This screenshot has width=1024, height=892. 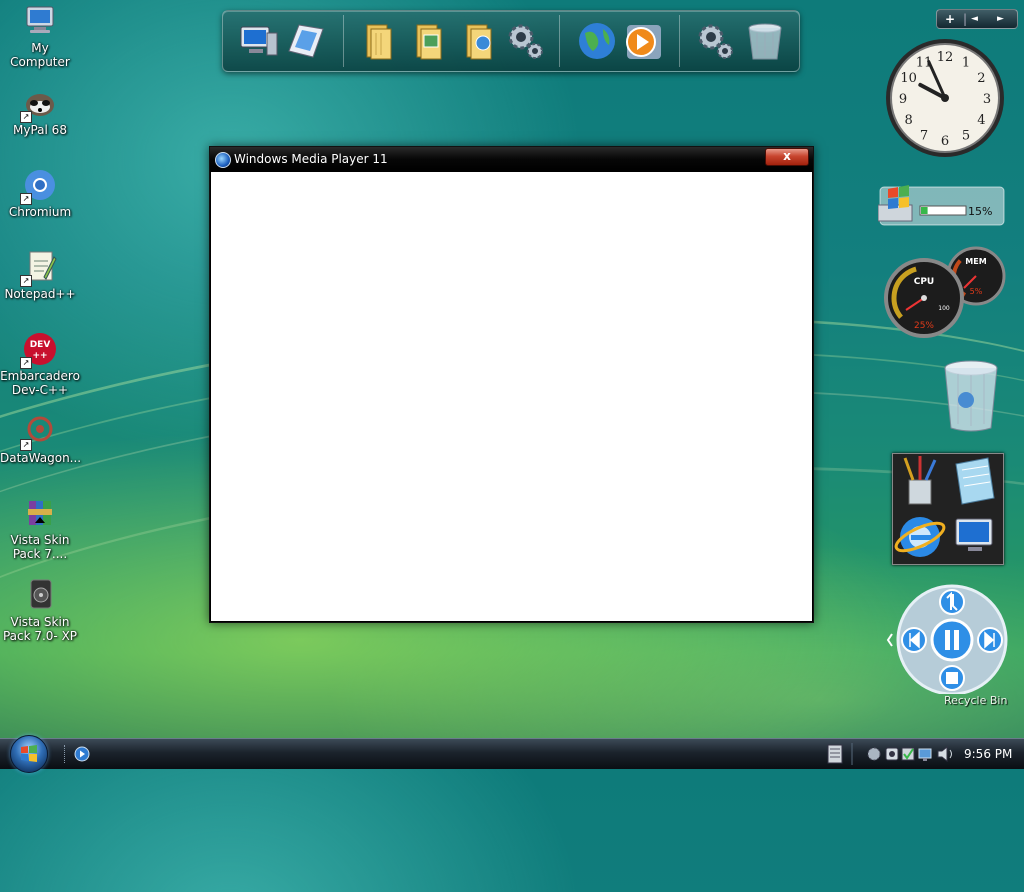 What do you see at coordinates (39, 432) in the screenshot?
I see `datawagon-icon: ↗` at bounding box center [39, 432].